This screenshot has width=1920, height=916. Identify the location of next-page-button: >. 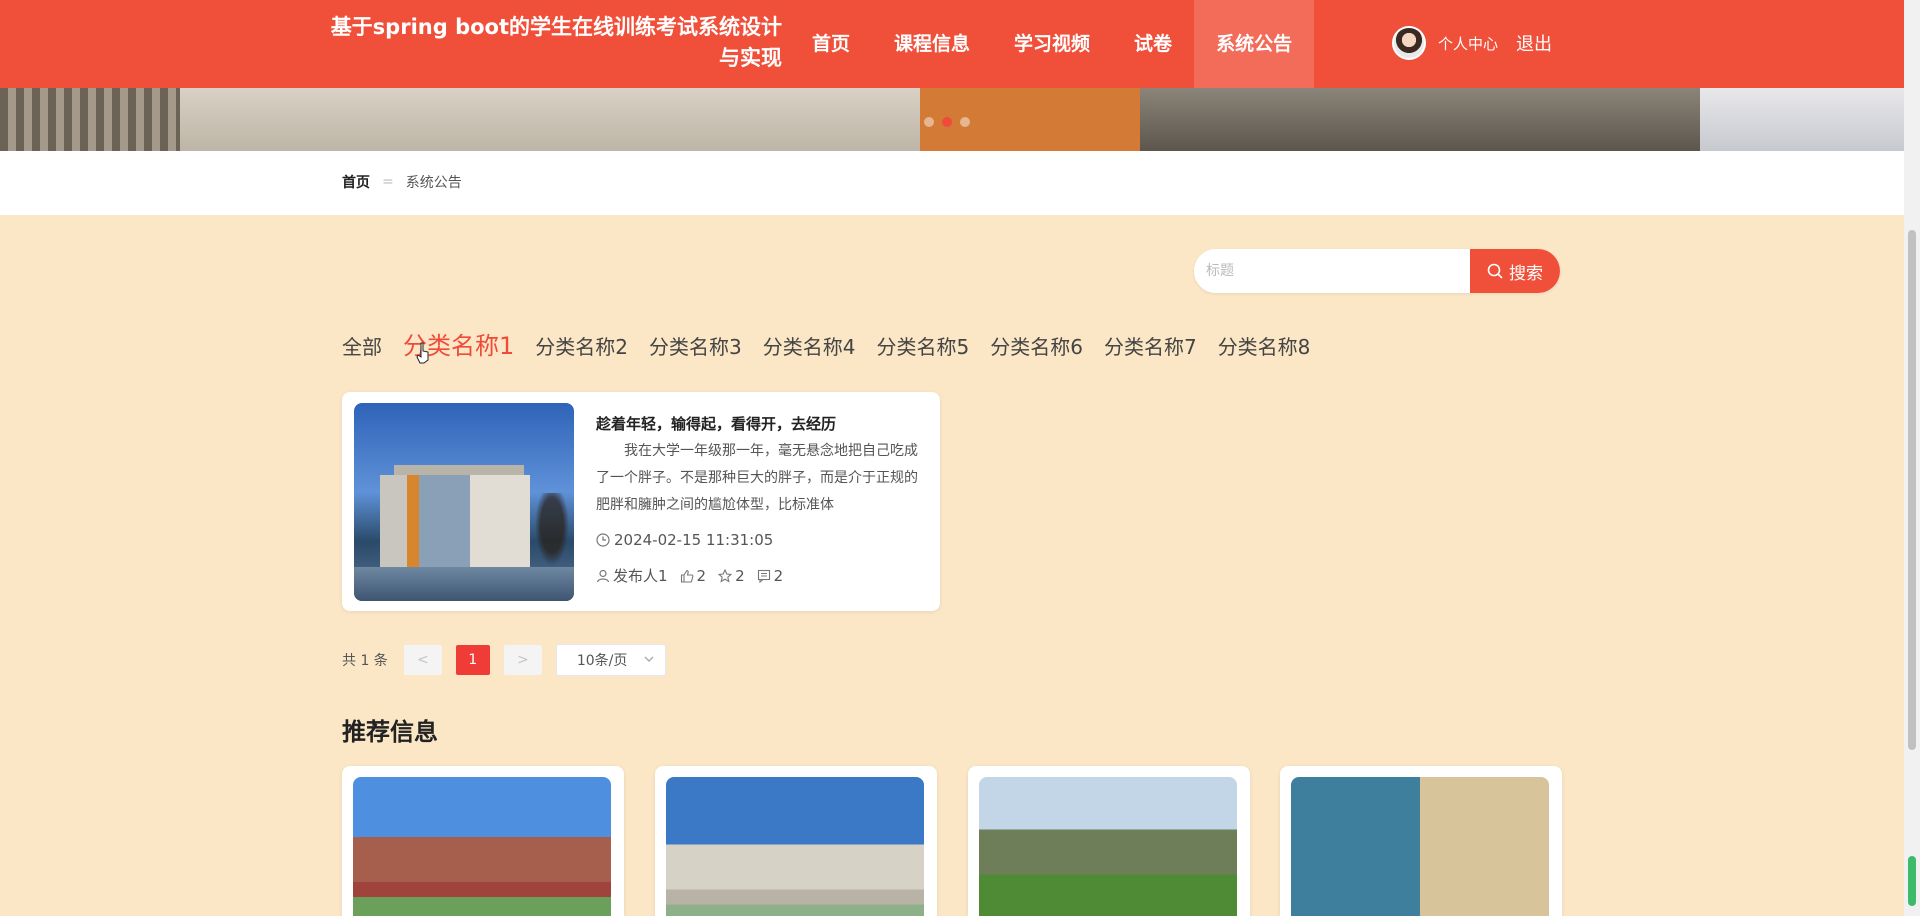
(522, 660).